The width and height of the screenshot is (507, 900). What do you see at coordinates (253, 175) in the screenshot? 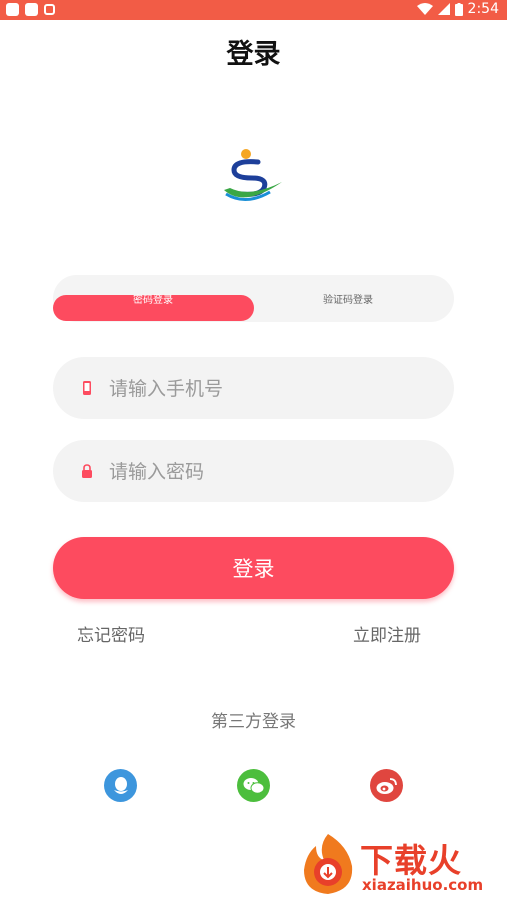
I see `app-logo` at bounding box center [253, 175].